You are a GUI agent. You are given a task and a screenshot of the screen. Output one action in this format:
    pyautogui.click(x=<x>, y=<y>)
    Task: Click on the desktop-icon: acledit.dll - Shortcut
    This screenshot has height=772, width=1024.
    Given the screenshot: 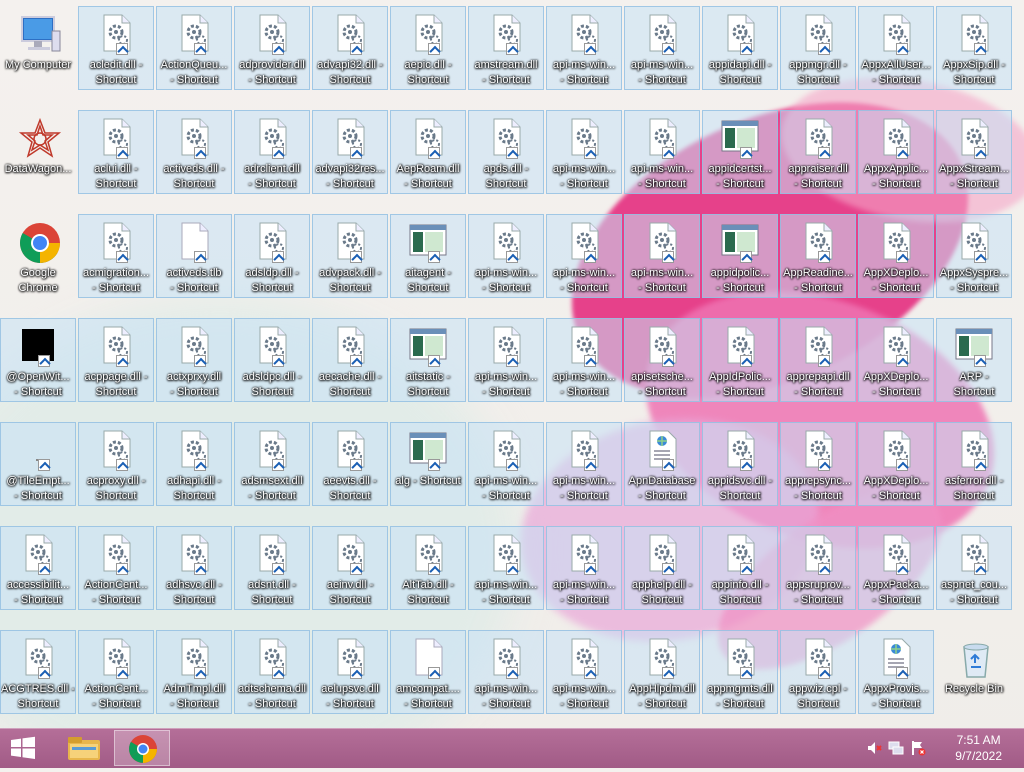 What is the action you would take?
    pyautogui.click(x=116, y=48)
    